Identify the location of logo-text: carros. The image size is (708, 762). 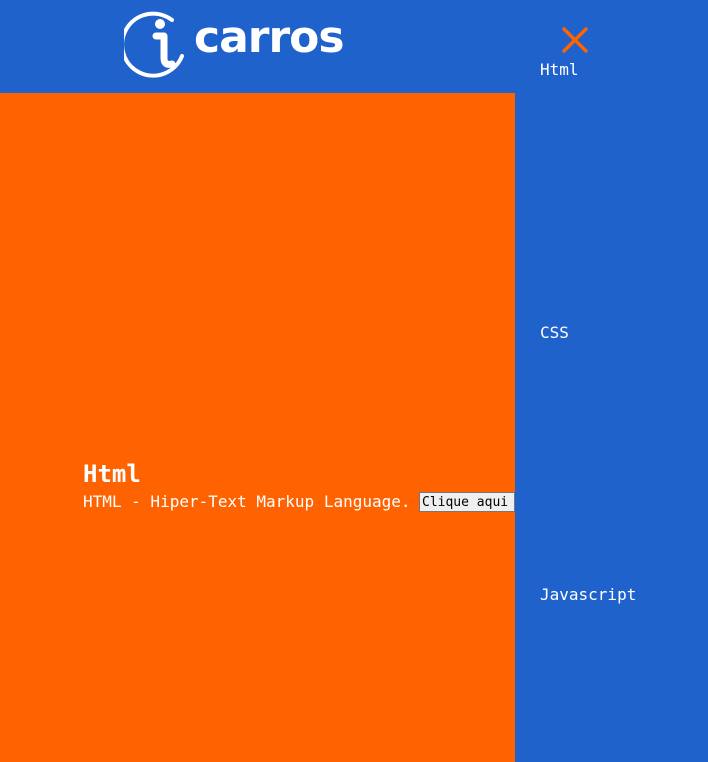
(269, 37).